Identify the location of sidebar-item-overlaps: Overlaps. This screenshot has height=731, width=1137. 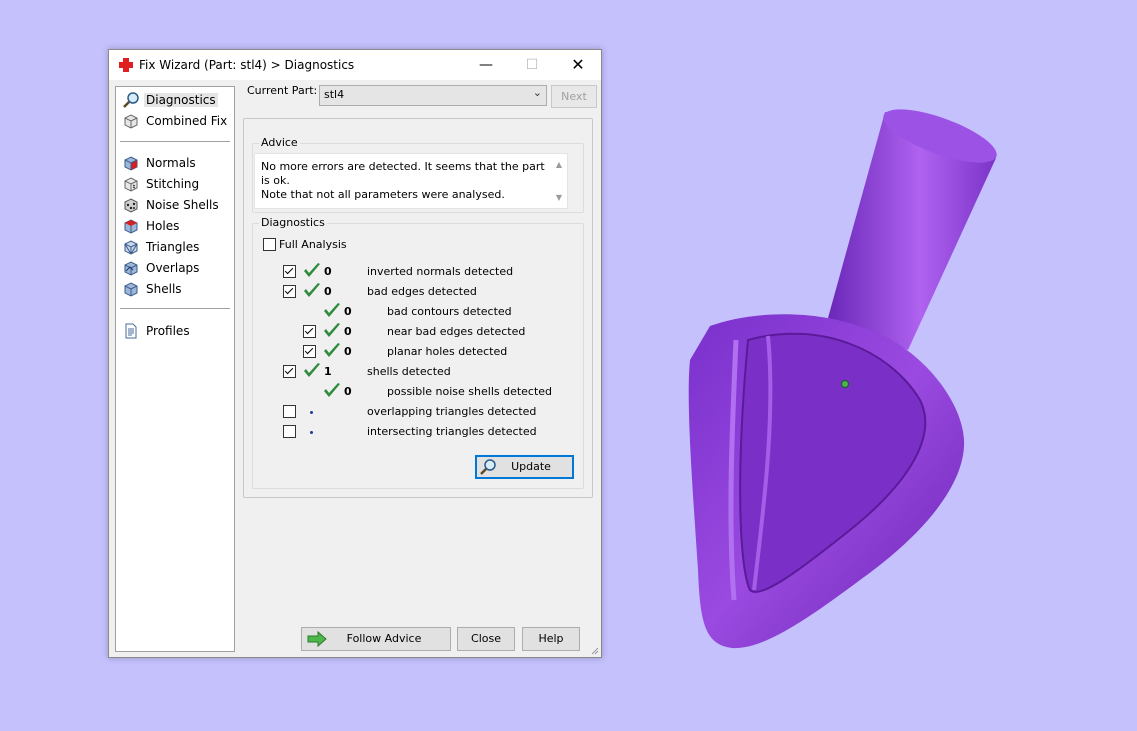
(175, 268).